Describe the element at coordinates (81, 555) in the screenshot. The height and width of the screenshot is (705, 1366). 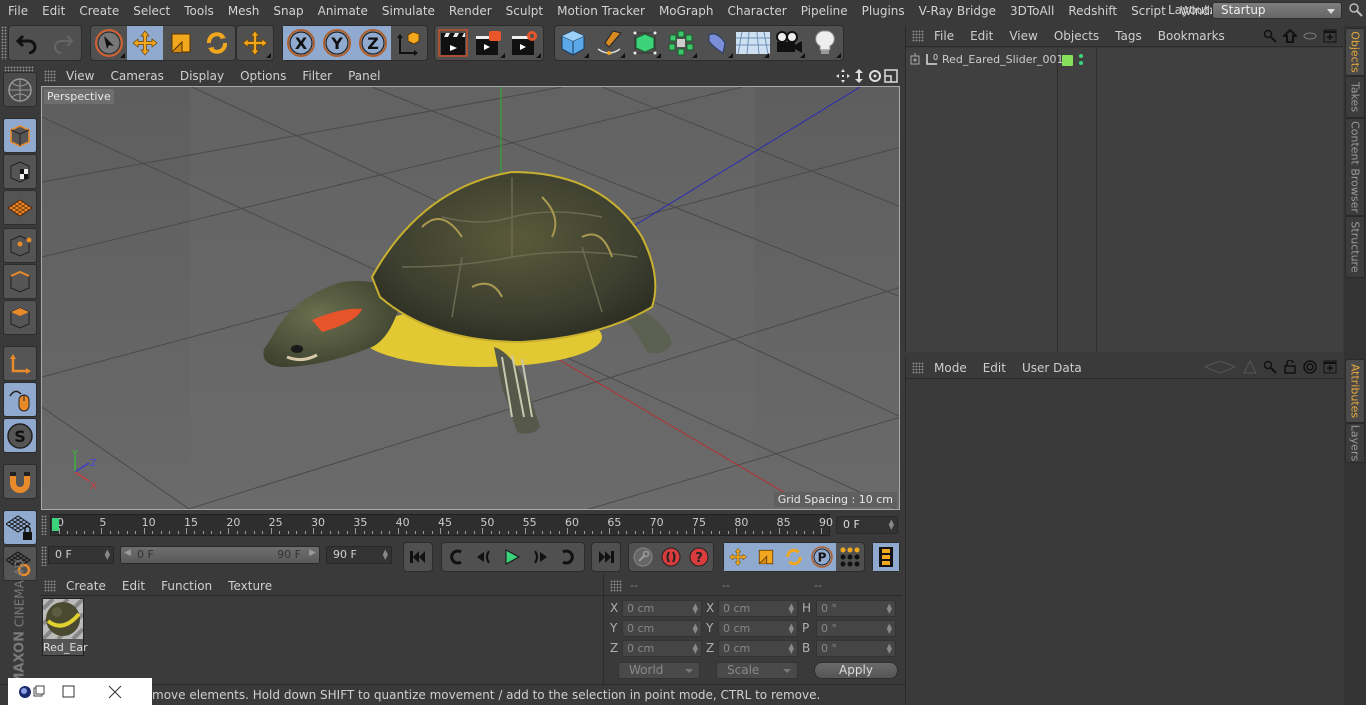
I see `start-frame-field: 0 F ▲ ▼` at that location.